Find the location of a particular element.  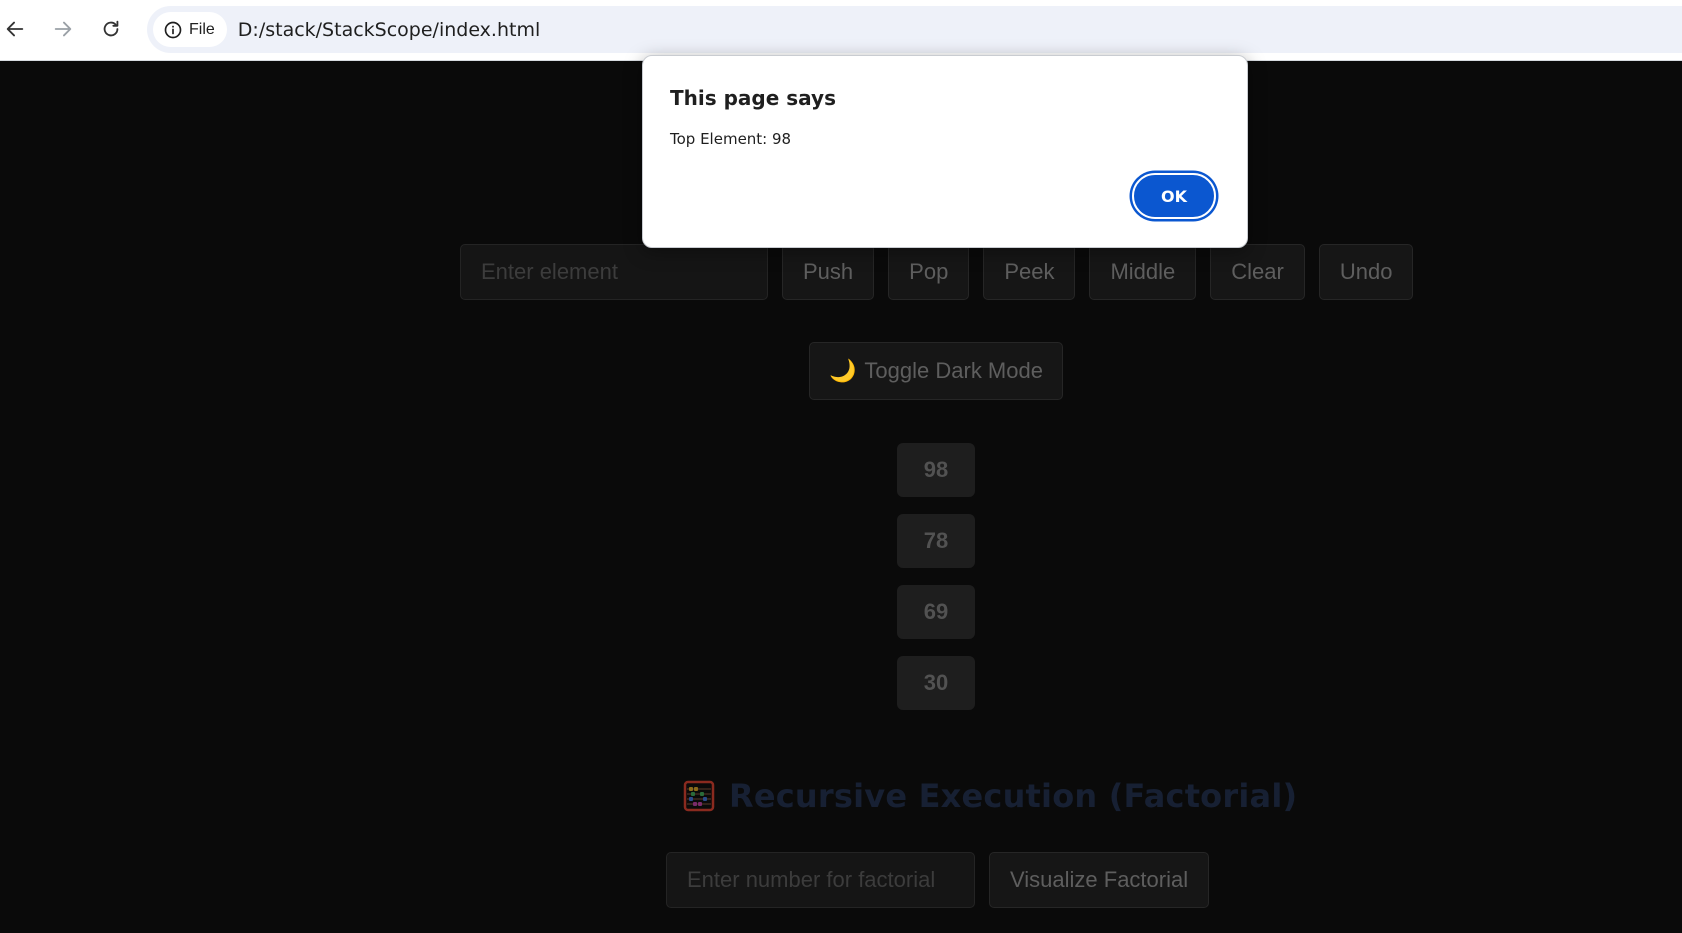

recursion-title: Recursive Execution (Factorial) is located at coordinates (1013, 796).